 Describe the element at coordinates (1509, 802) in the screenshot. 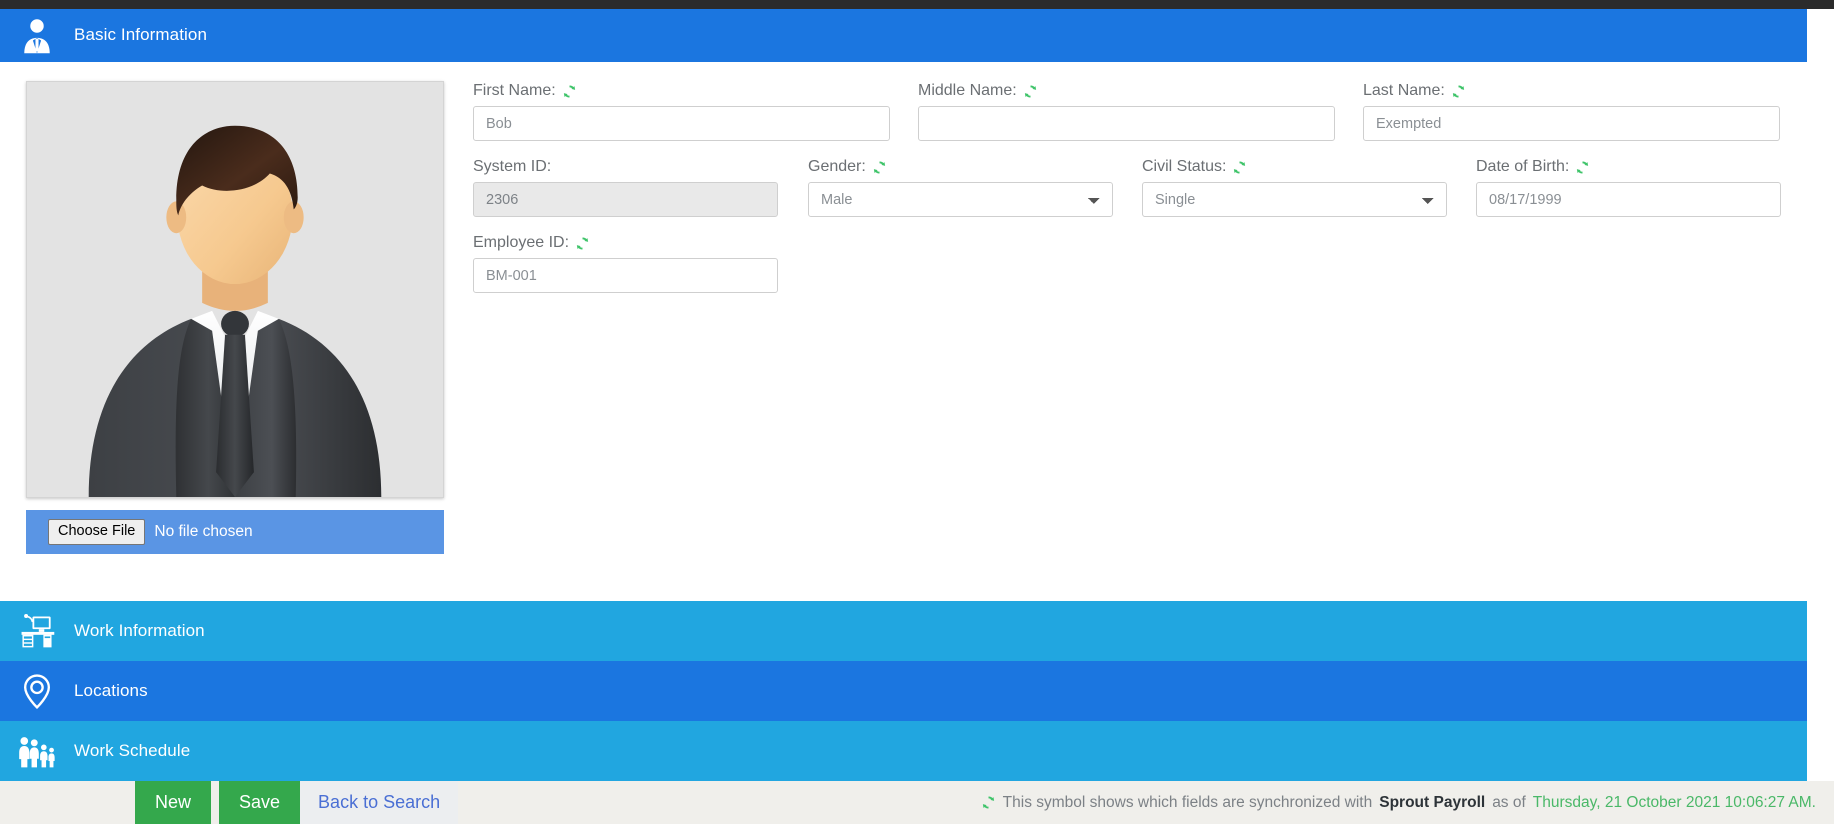

I see `legend-middle-text: as of` at that location.